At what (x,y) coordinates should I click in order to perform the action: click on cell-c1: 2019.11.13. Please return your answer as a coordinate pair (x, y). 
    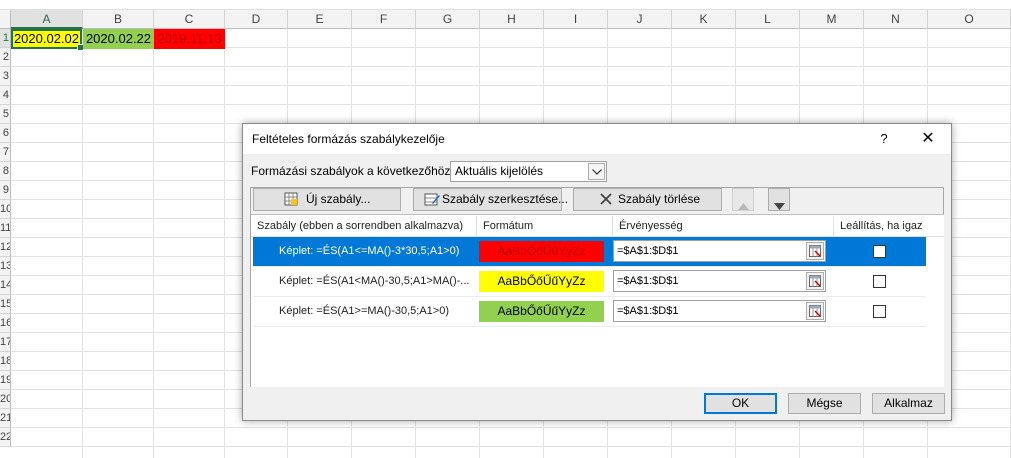
    Looking at the image, I should click on (189, 39).